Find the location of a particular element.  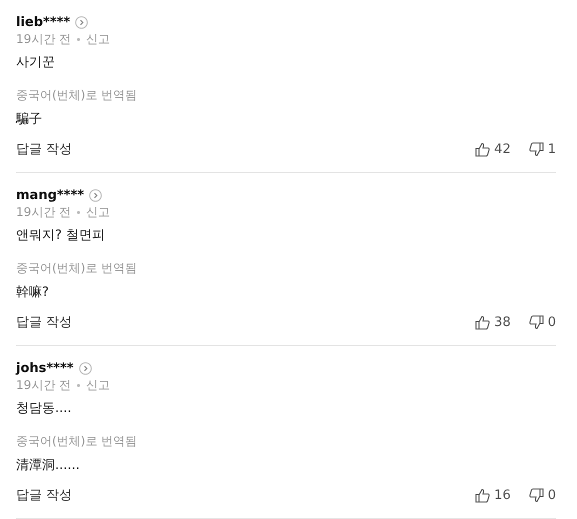

comment-text: 사기꾼 is located at coordinates (36, 62).